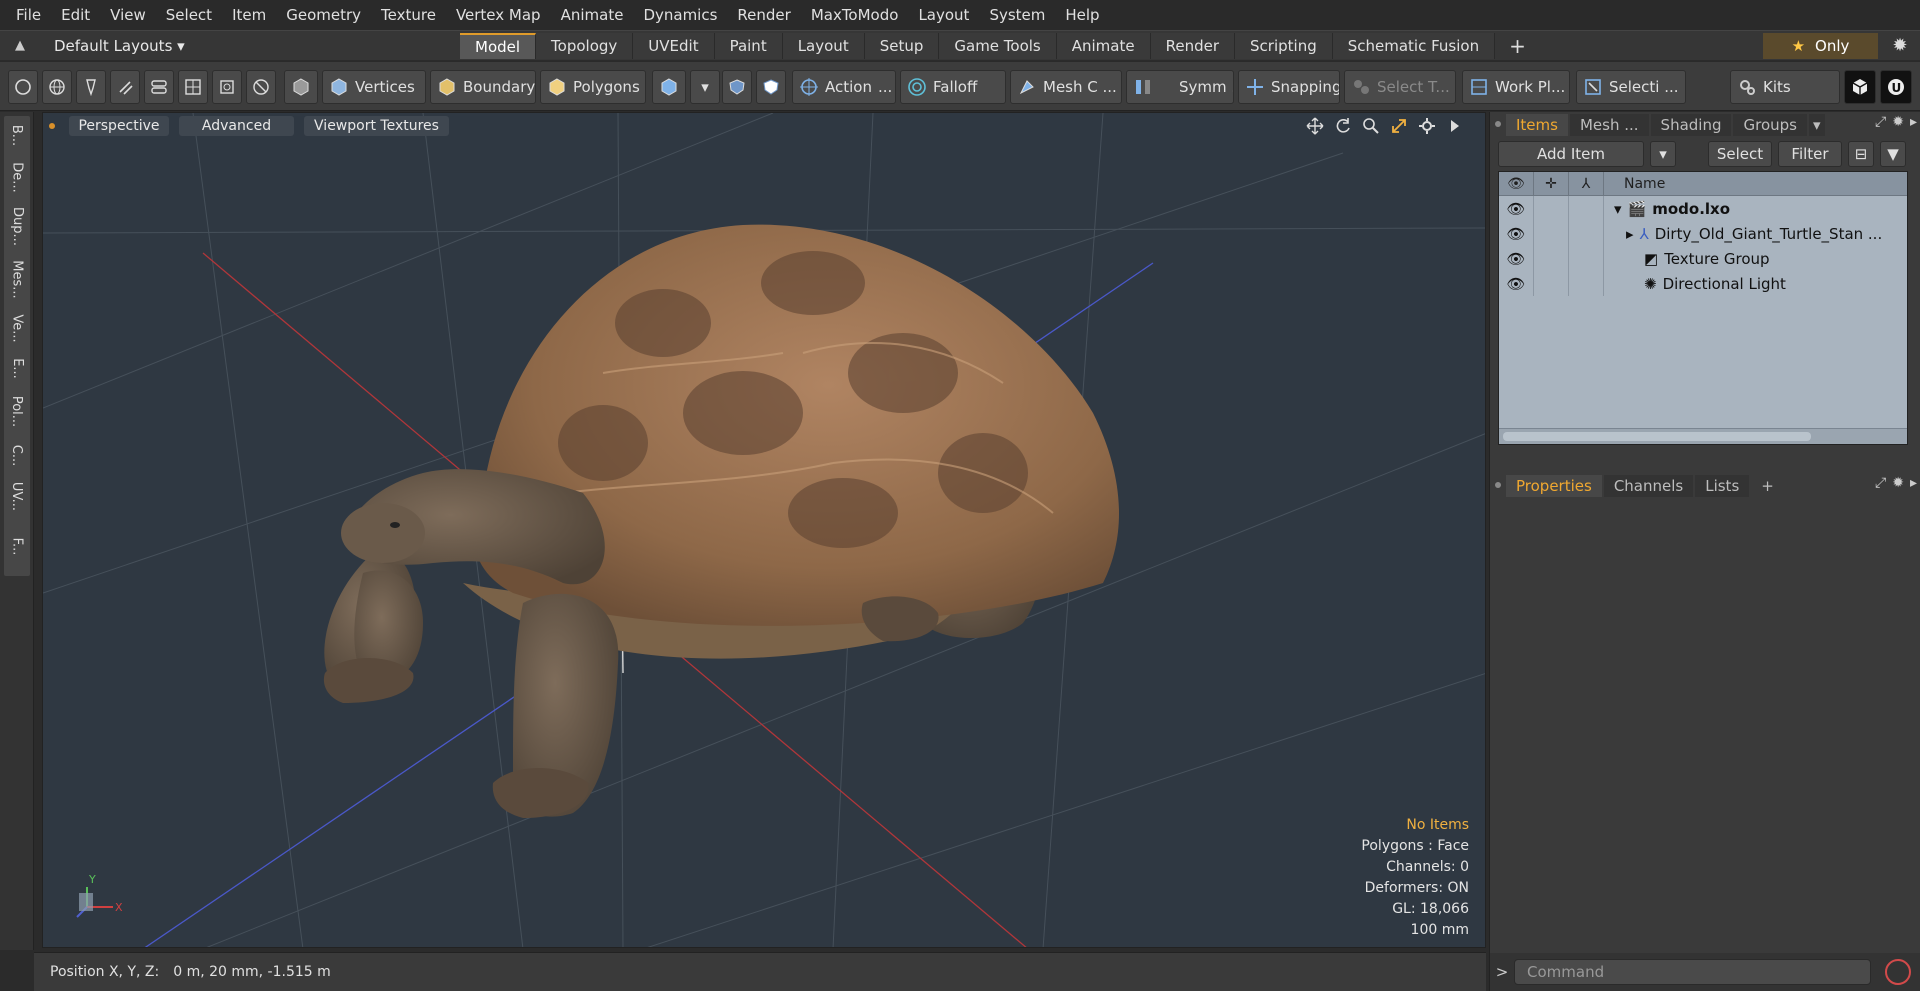 The image size is (1920, 991). Describe the element at coordinates (1315, 126) in the screenshot. I see `move-view-icon` at that location.